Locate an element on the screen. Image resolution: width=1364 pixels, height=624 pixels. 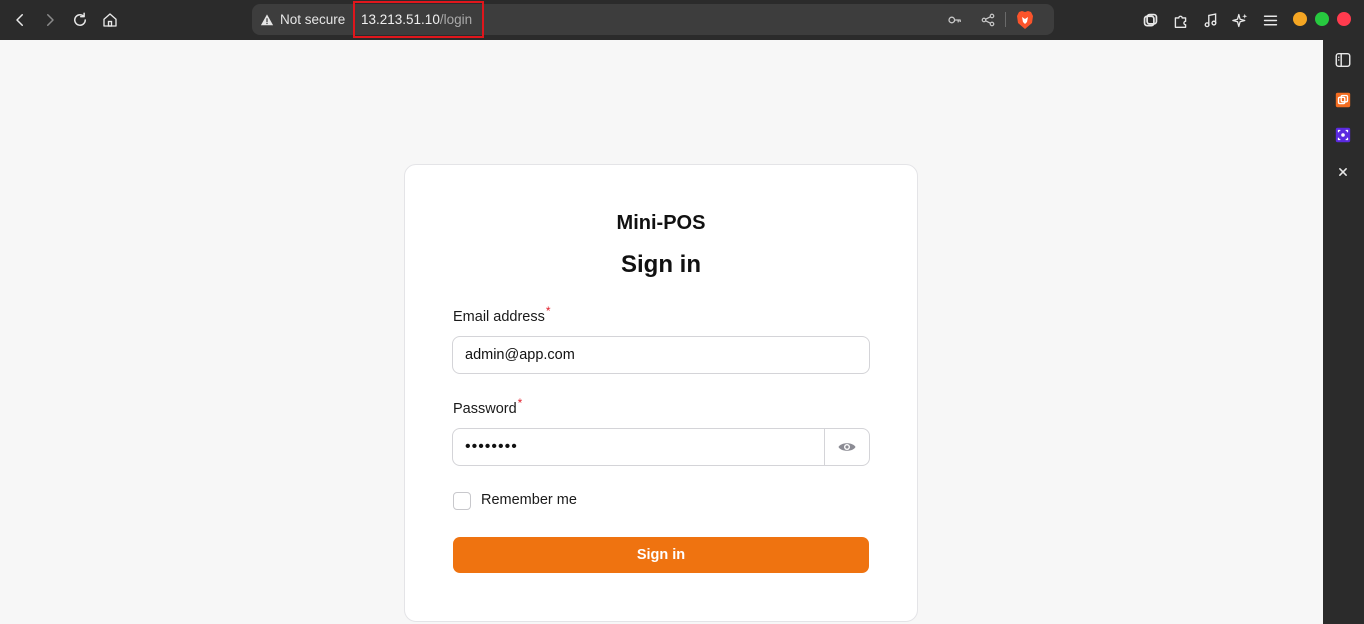
password-value: •••••••• is located at coordinates (491, 446).